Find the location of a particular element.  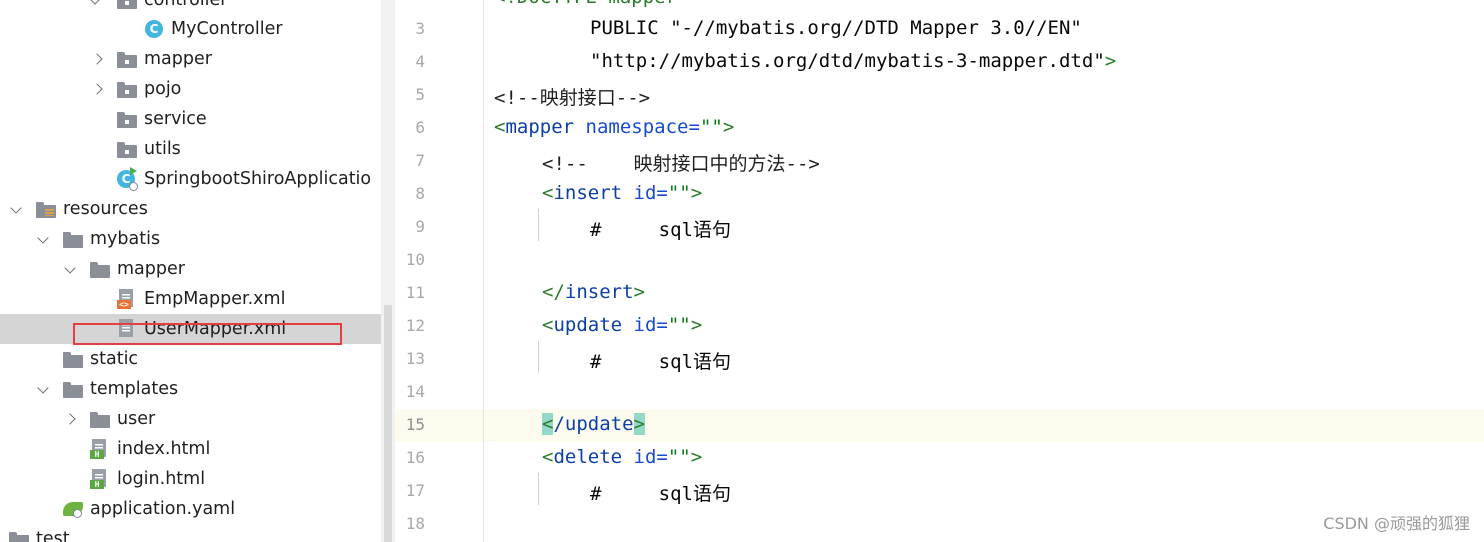

tree-item-label: test is located at coordinates (53, 535).